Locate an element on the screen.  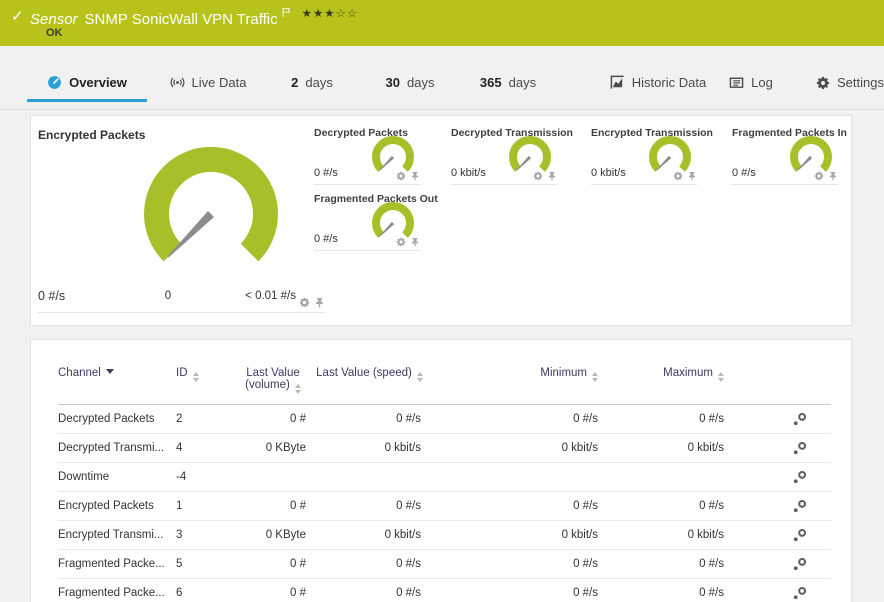
small-gauge-encrypted-transmission: Encrypted Transmission 0 kbit/s is located at coordinates (652, 156).